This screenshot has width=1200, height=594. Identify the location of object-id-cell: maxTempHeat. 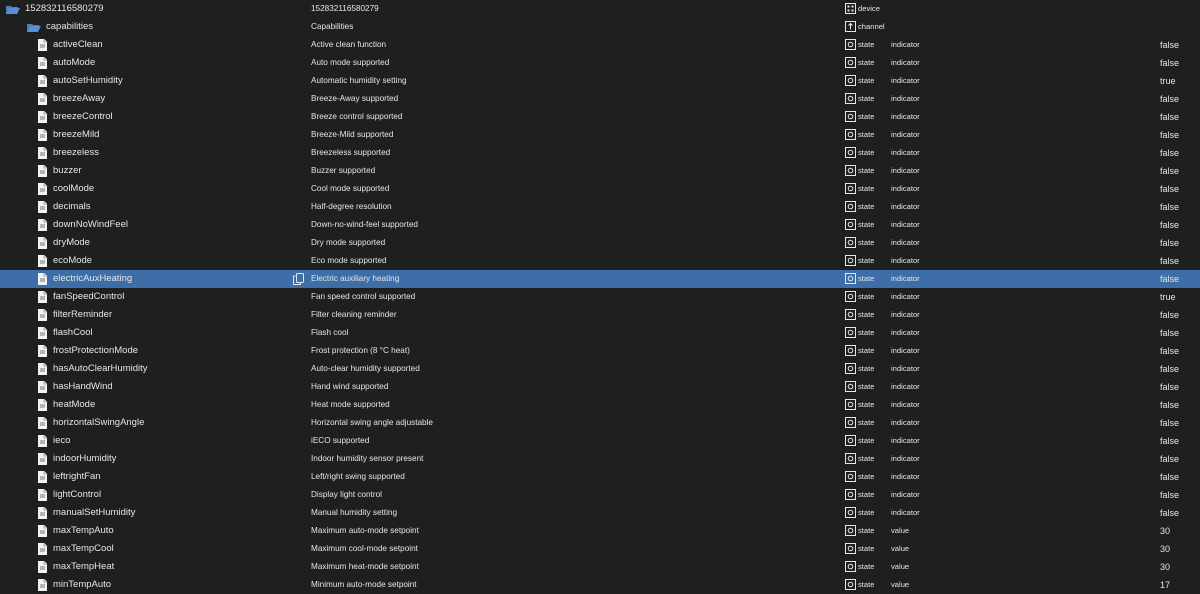
(150, 567).